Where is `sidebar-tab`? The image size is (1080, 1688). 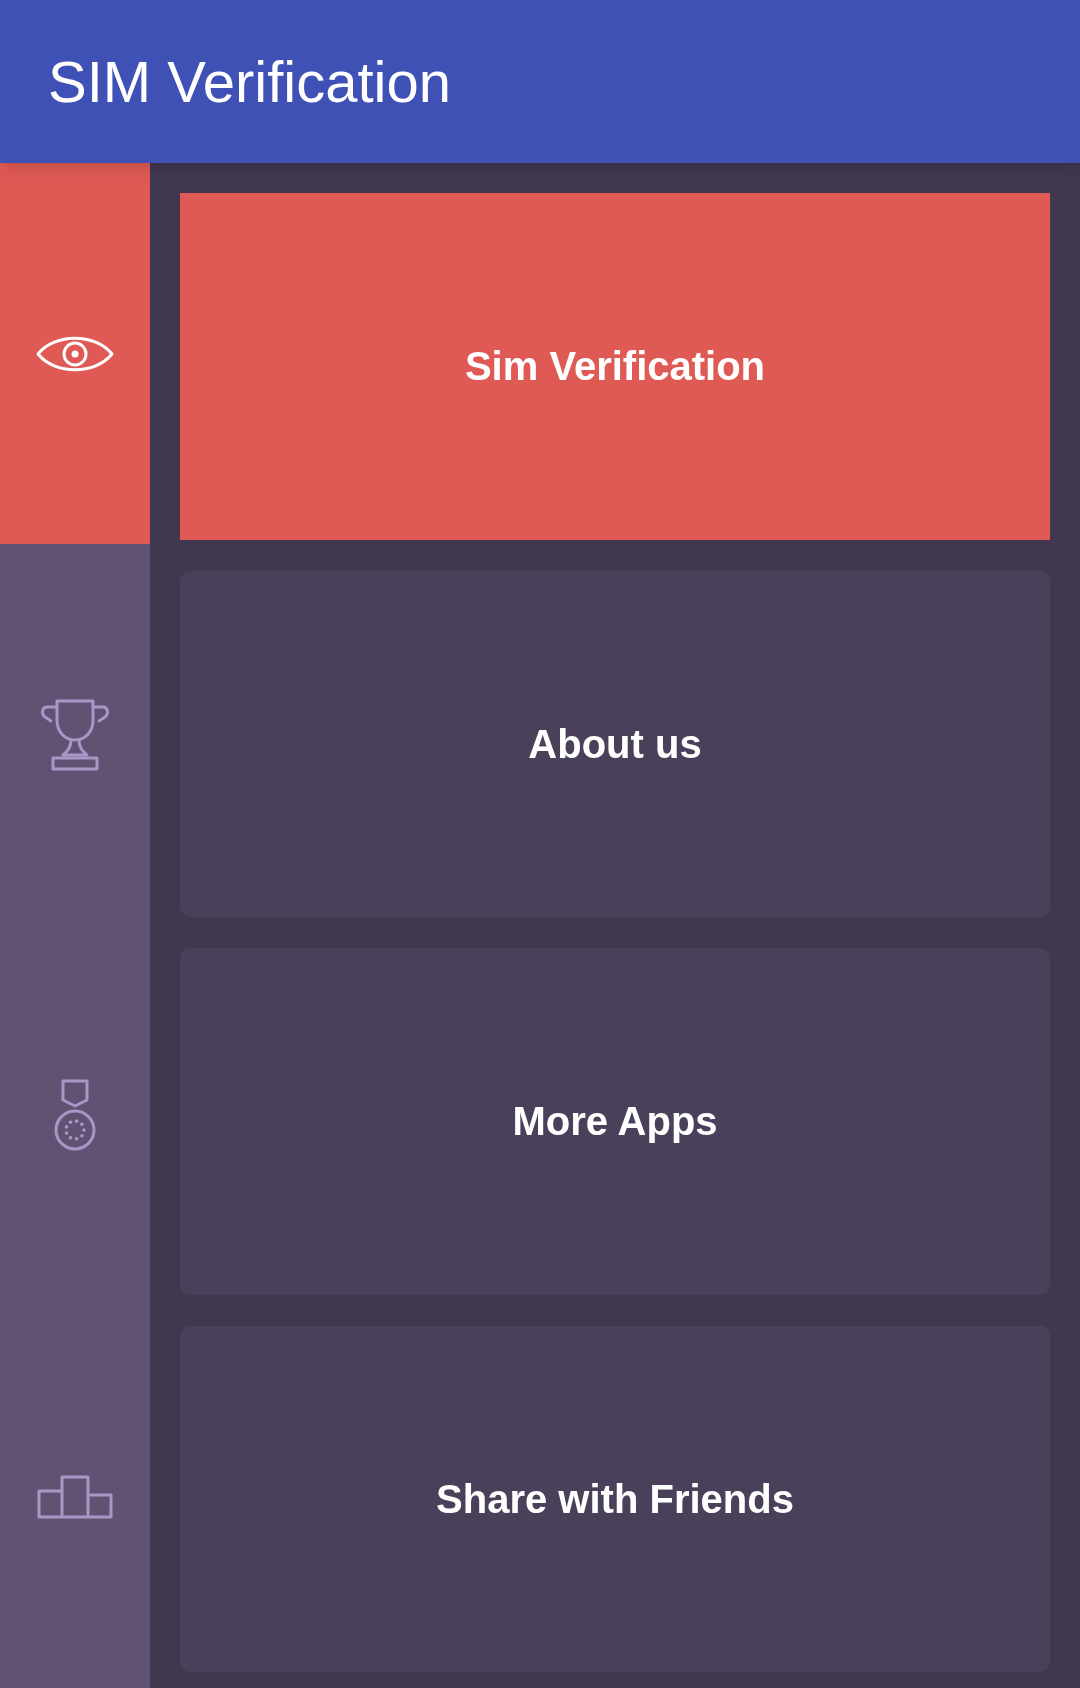 sidebar-tab is located at coordinates (75, 354).